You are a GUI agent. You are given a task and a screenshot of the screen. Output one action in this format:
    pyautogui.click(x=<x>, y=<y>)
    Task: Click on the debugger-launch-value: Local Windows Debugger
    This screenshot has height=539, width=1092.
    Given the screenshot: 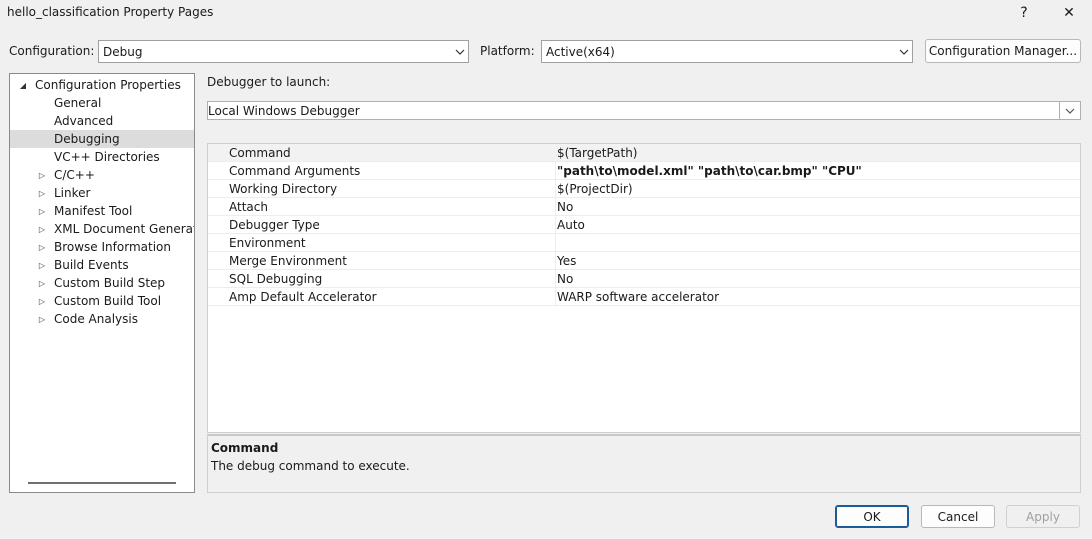 What is the action you would take?
    pyautogui.click(x=634, y=110)
    